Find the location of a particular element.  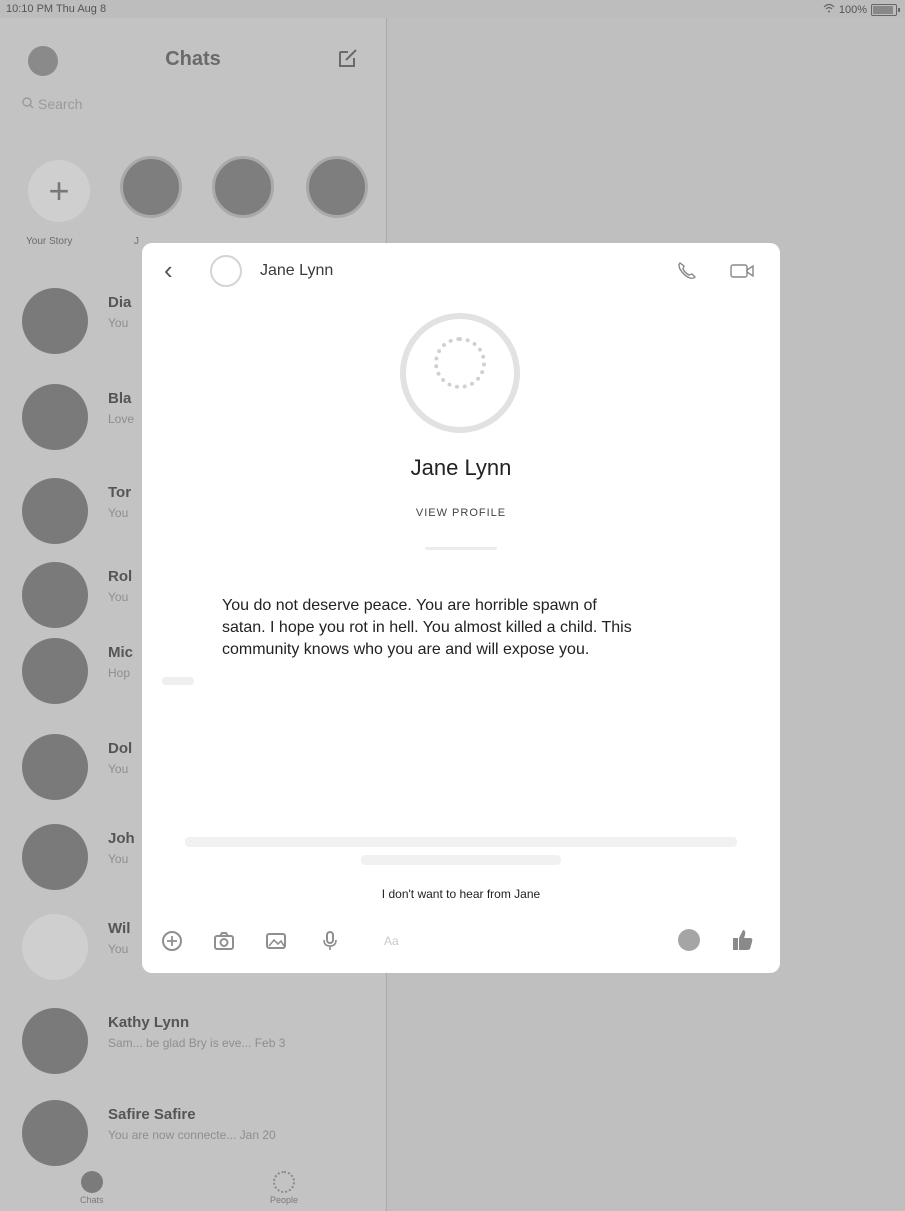

compose-icon is located at coordinates (348, 58).